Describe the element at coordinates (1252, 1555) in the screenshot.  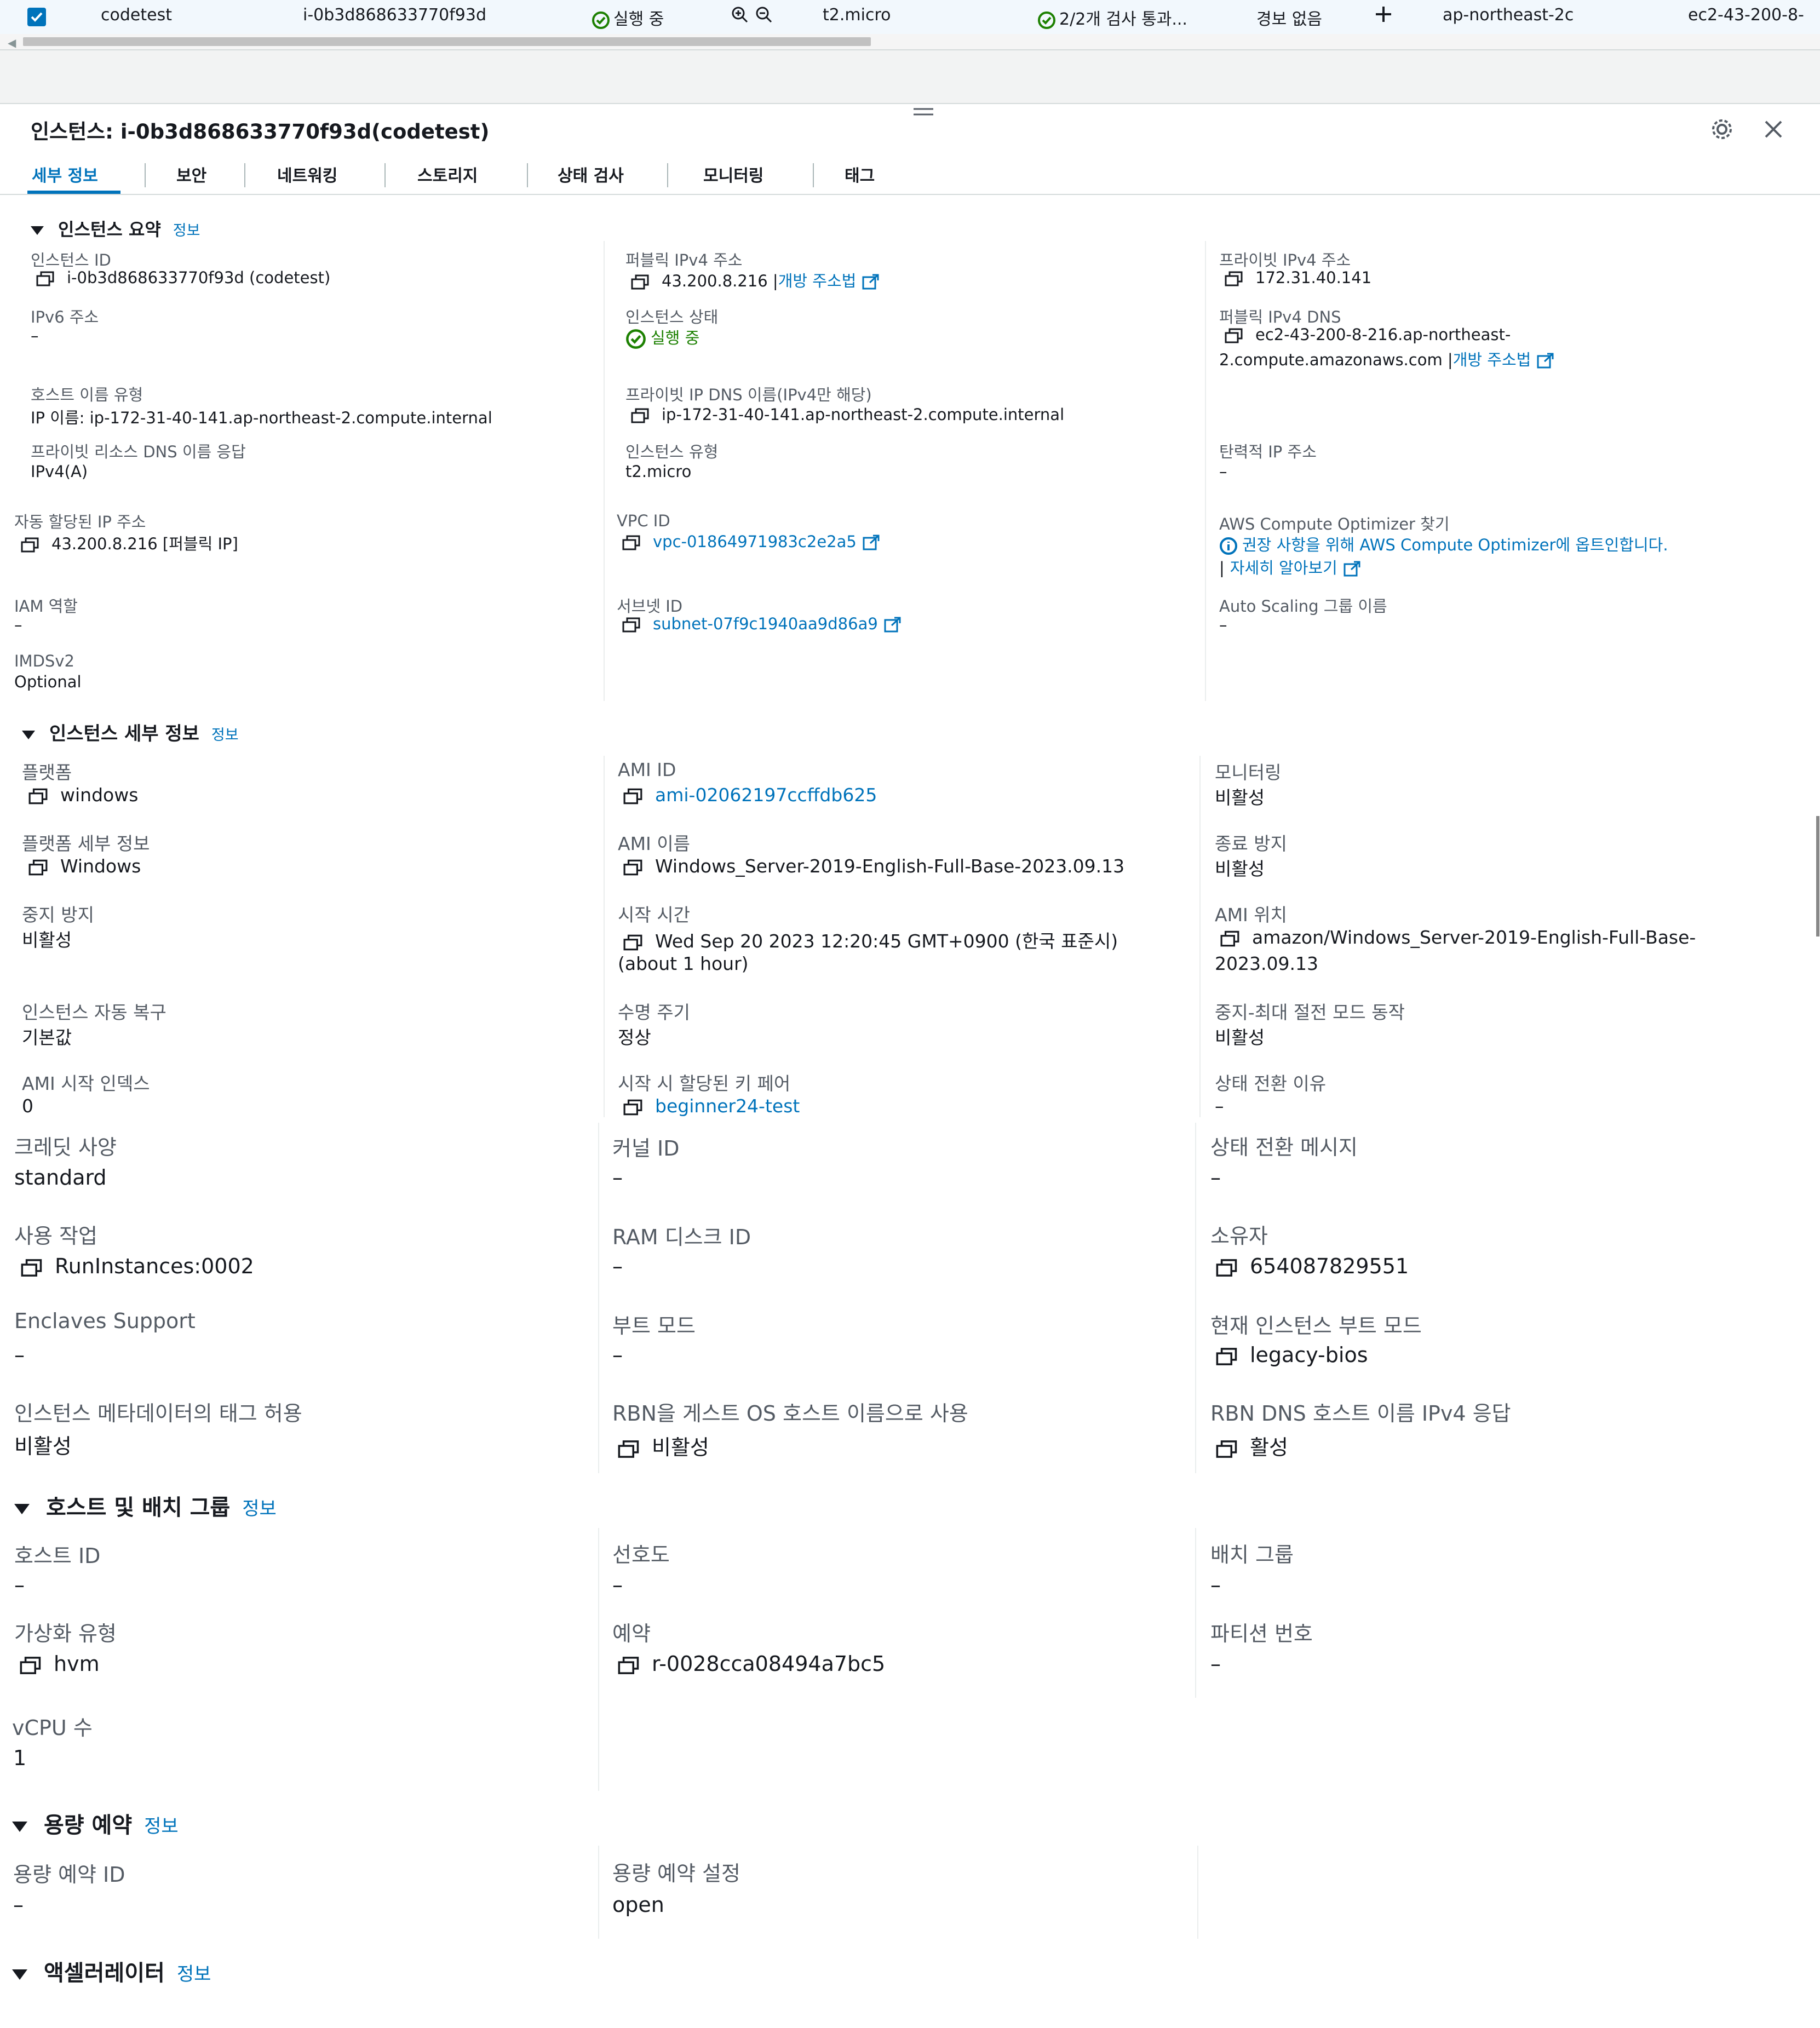
I see `placement-label: 배치 그룹` at that location.